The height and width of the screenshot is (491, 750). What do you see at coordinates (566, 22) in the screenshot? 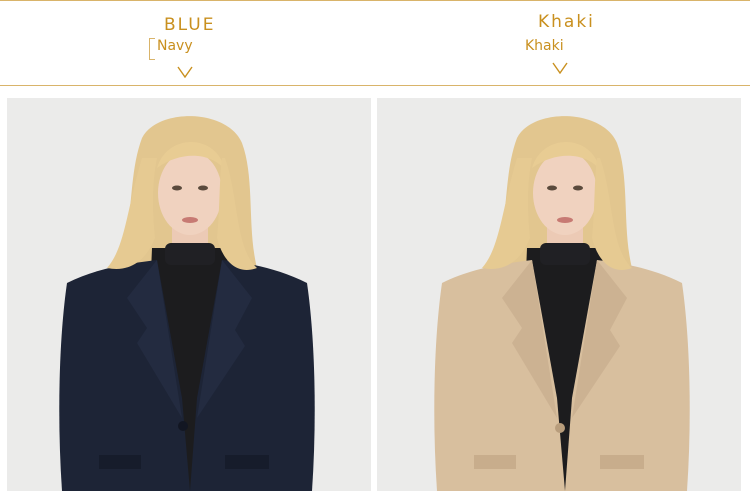
I see `variant-color-name: Khaki` at bounding box center [566, 22].